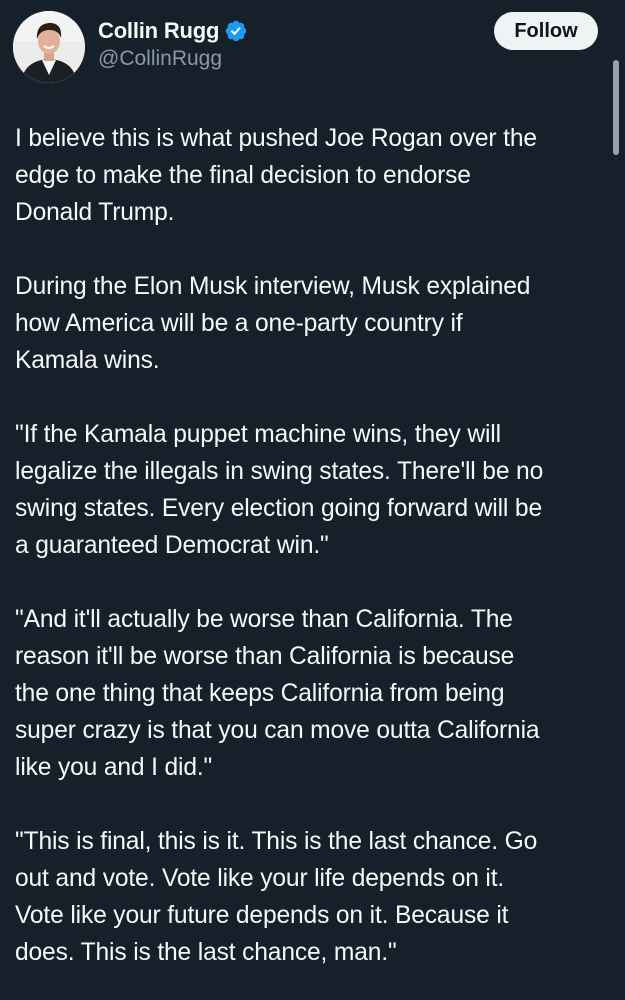  What do you see at coordinates (160, 59) in the screenshot?
I see `author-handle: @CollinRugg` at bounding box center [160, 59].